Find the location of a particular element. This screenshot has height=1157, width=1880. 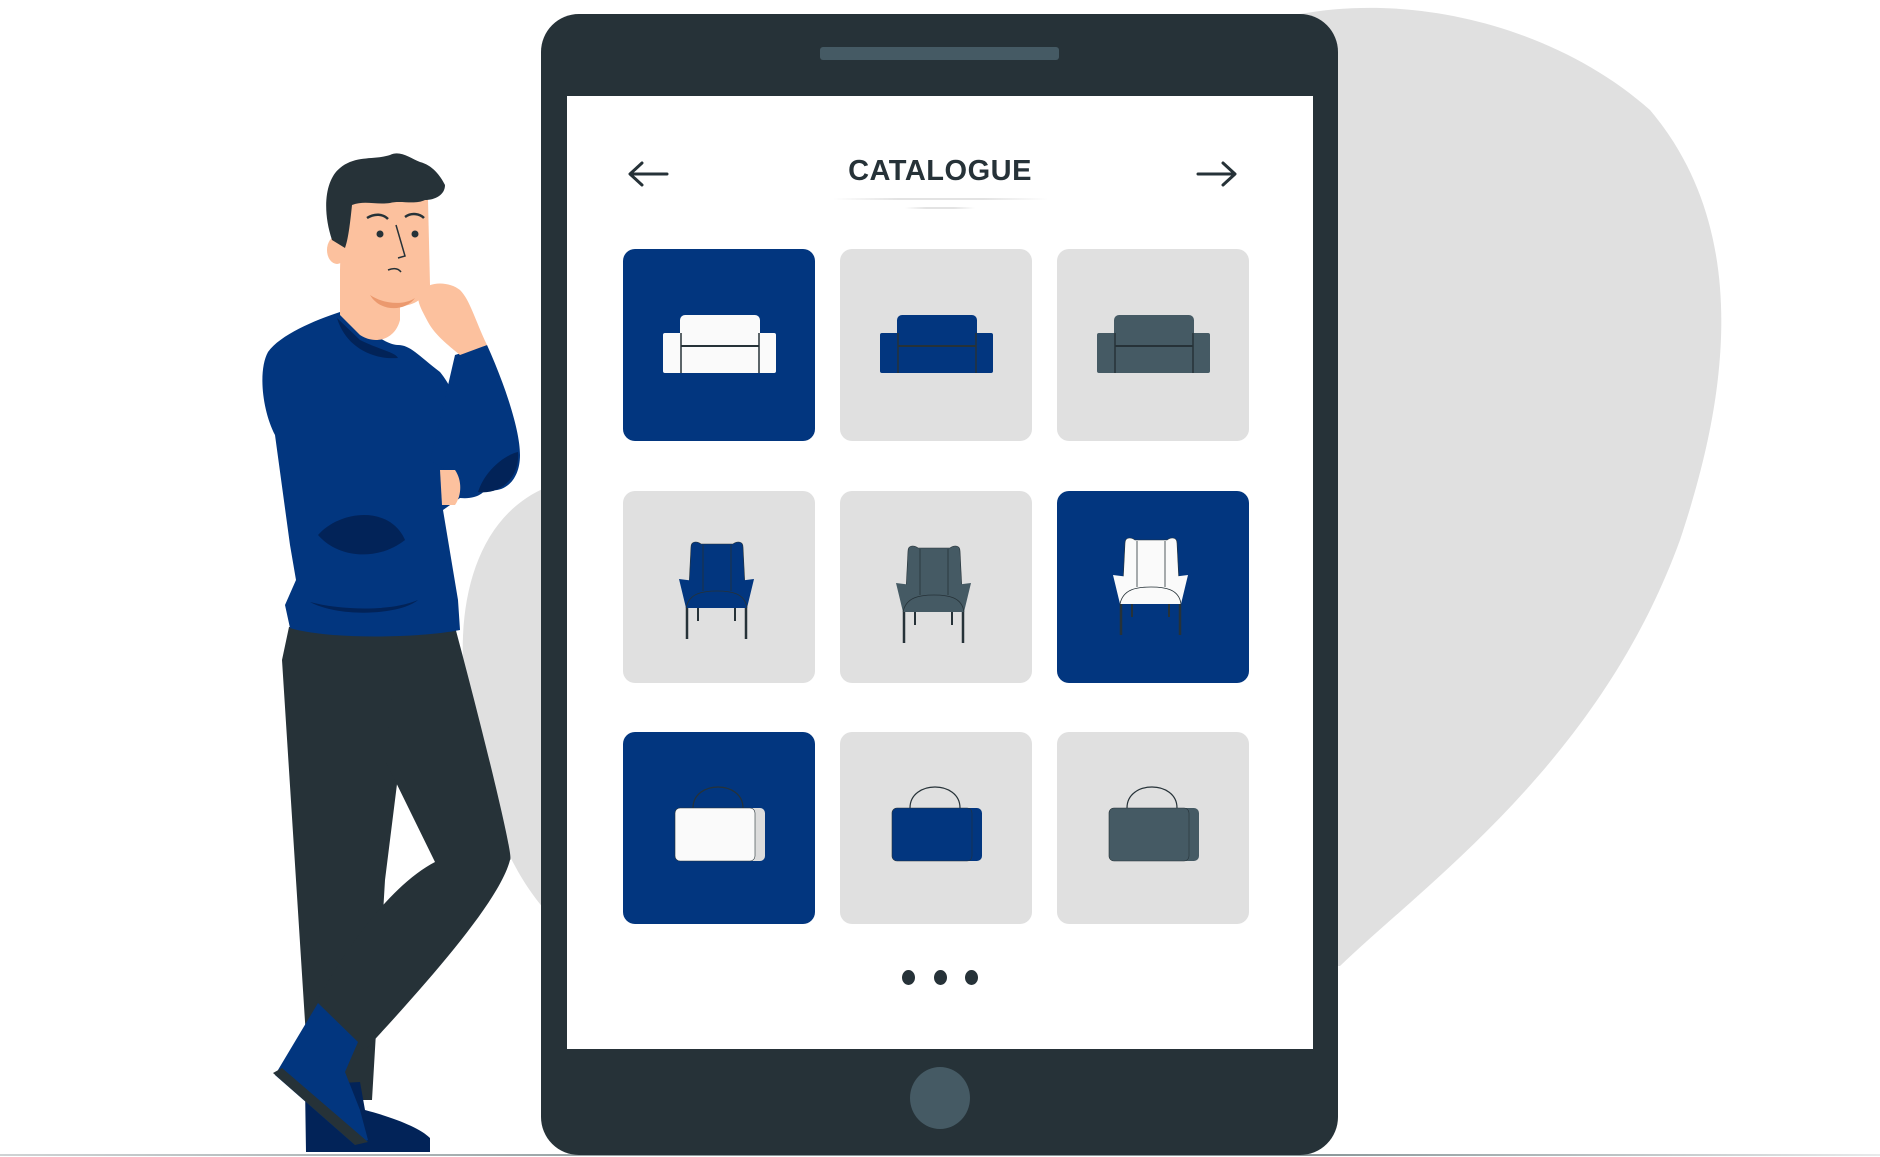

person-eye-left is located at coordinates (380, 234).